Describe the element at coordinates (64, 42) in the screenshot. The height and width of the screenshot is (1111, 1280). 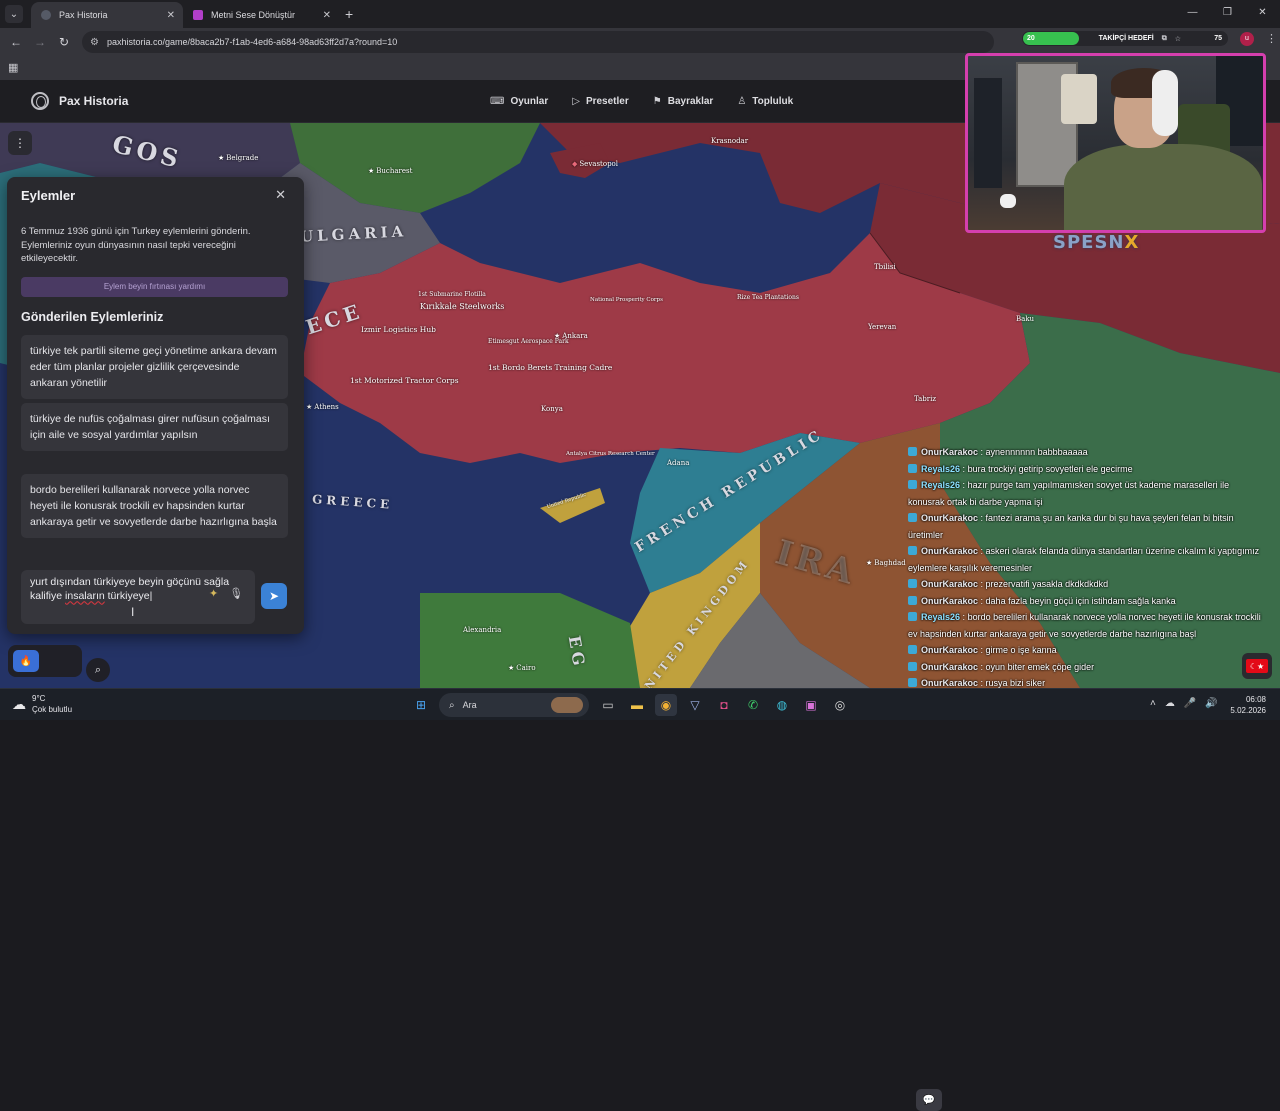
I see `reload-icon: ↻` at that location.